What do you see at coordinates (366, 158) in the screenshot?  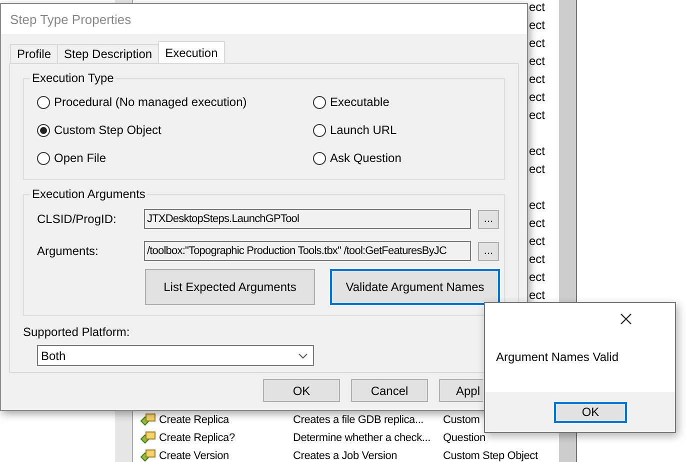 I see `radio-label: Ask Question` at bounding box center [366, 158].